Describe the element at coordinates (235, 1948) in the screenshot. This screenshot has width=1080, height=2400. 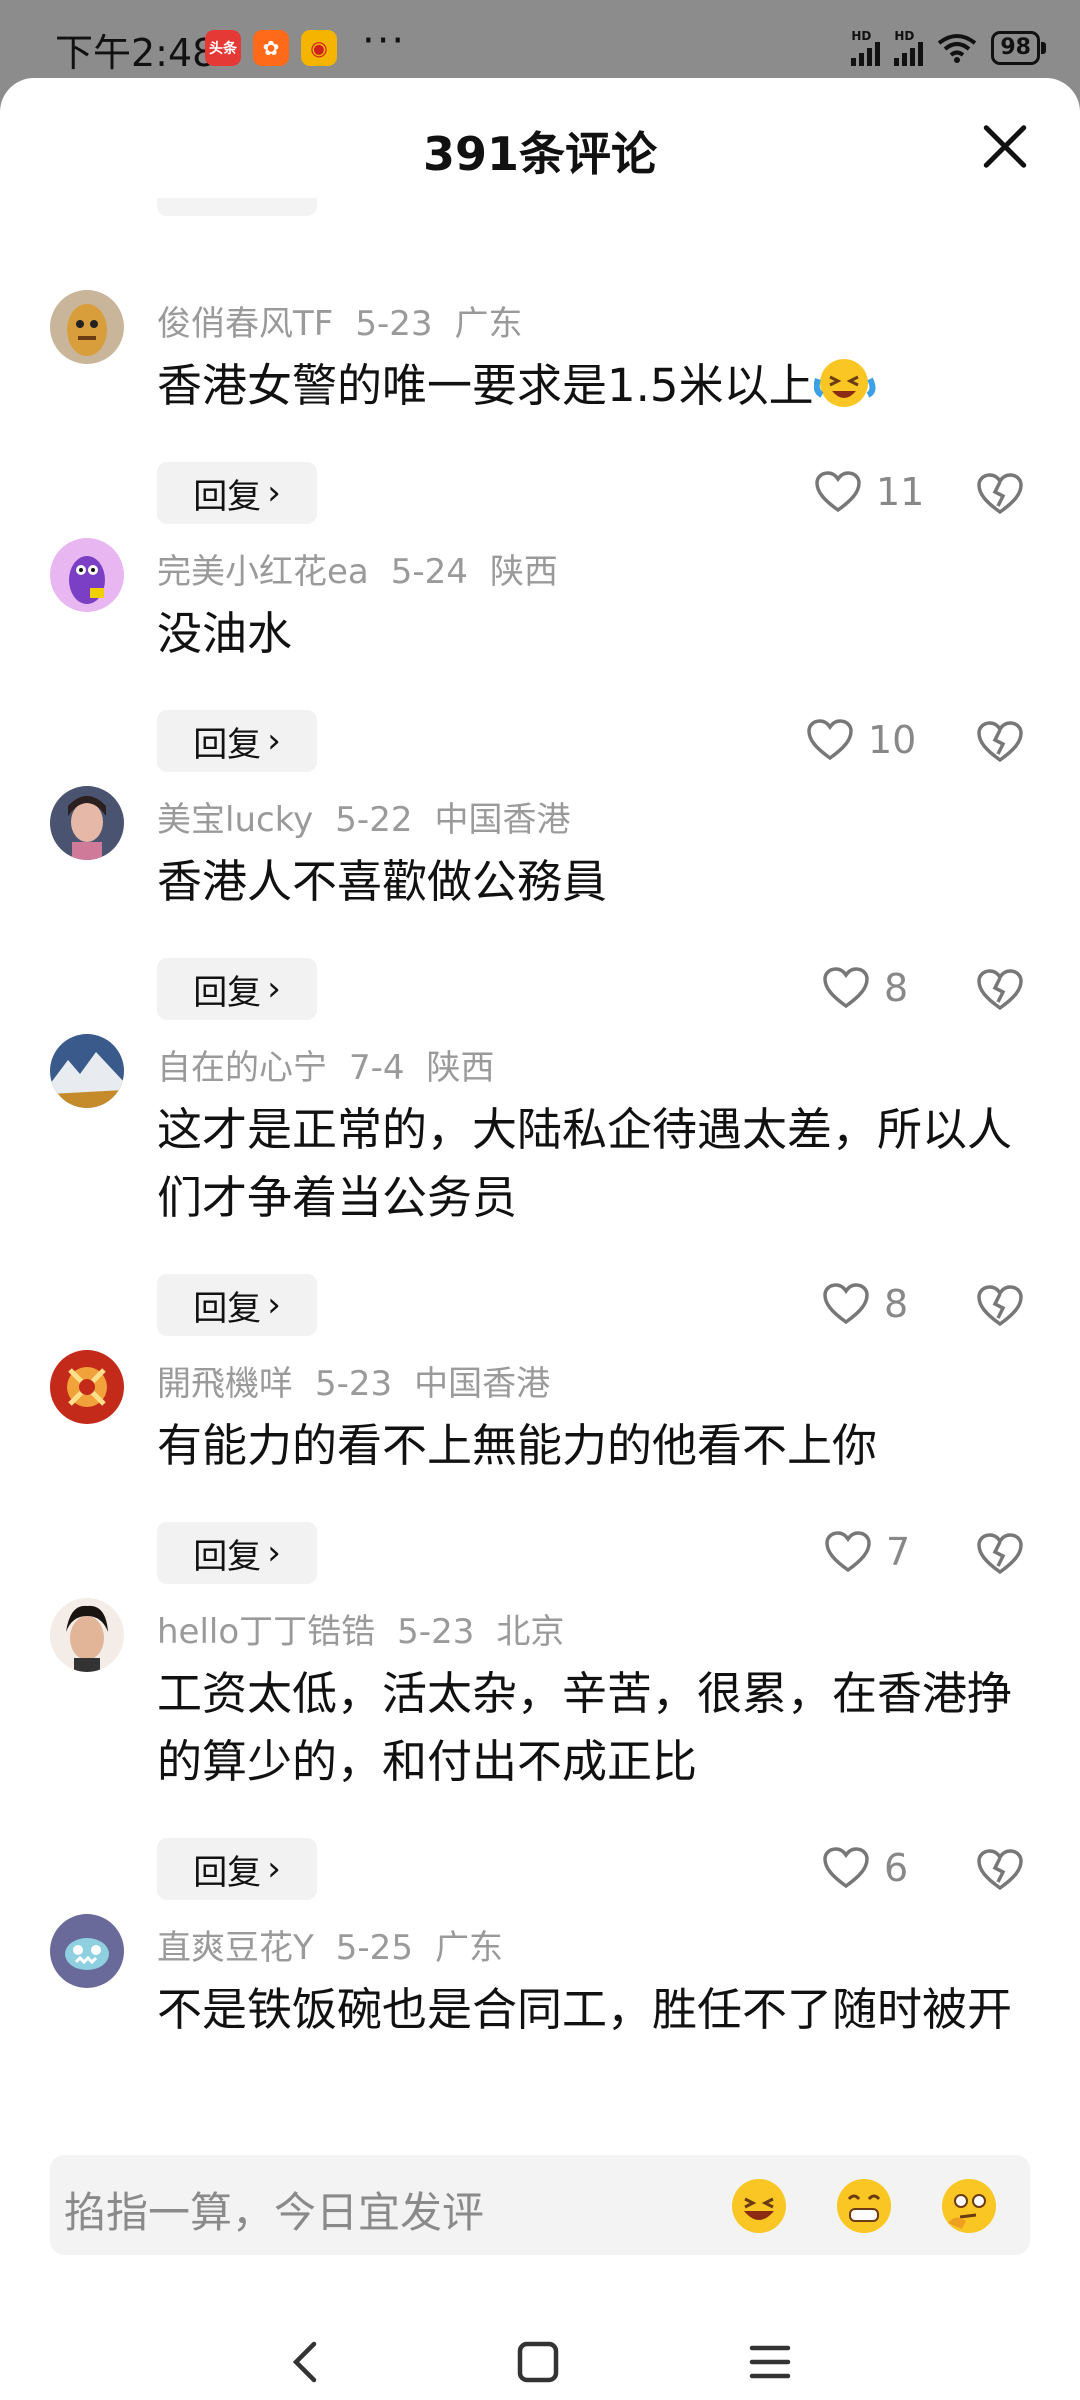
I see `comment-username: 直爽豆花Y` at that location.